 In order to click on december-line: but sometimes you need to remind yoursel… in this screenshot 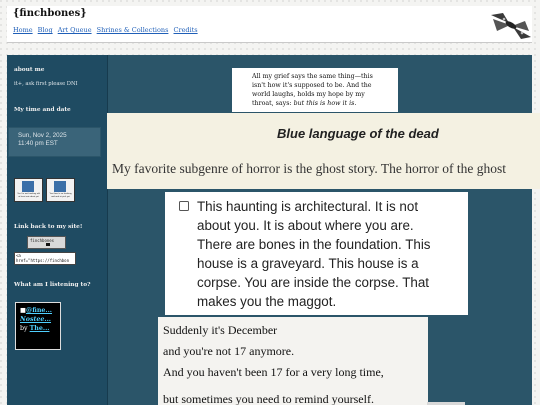, I will do `click(268, 398)`.